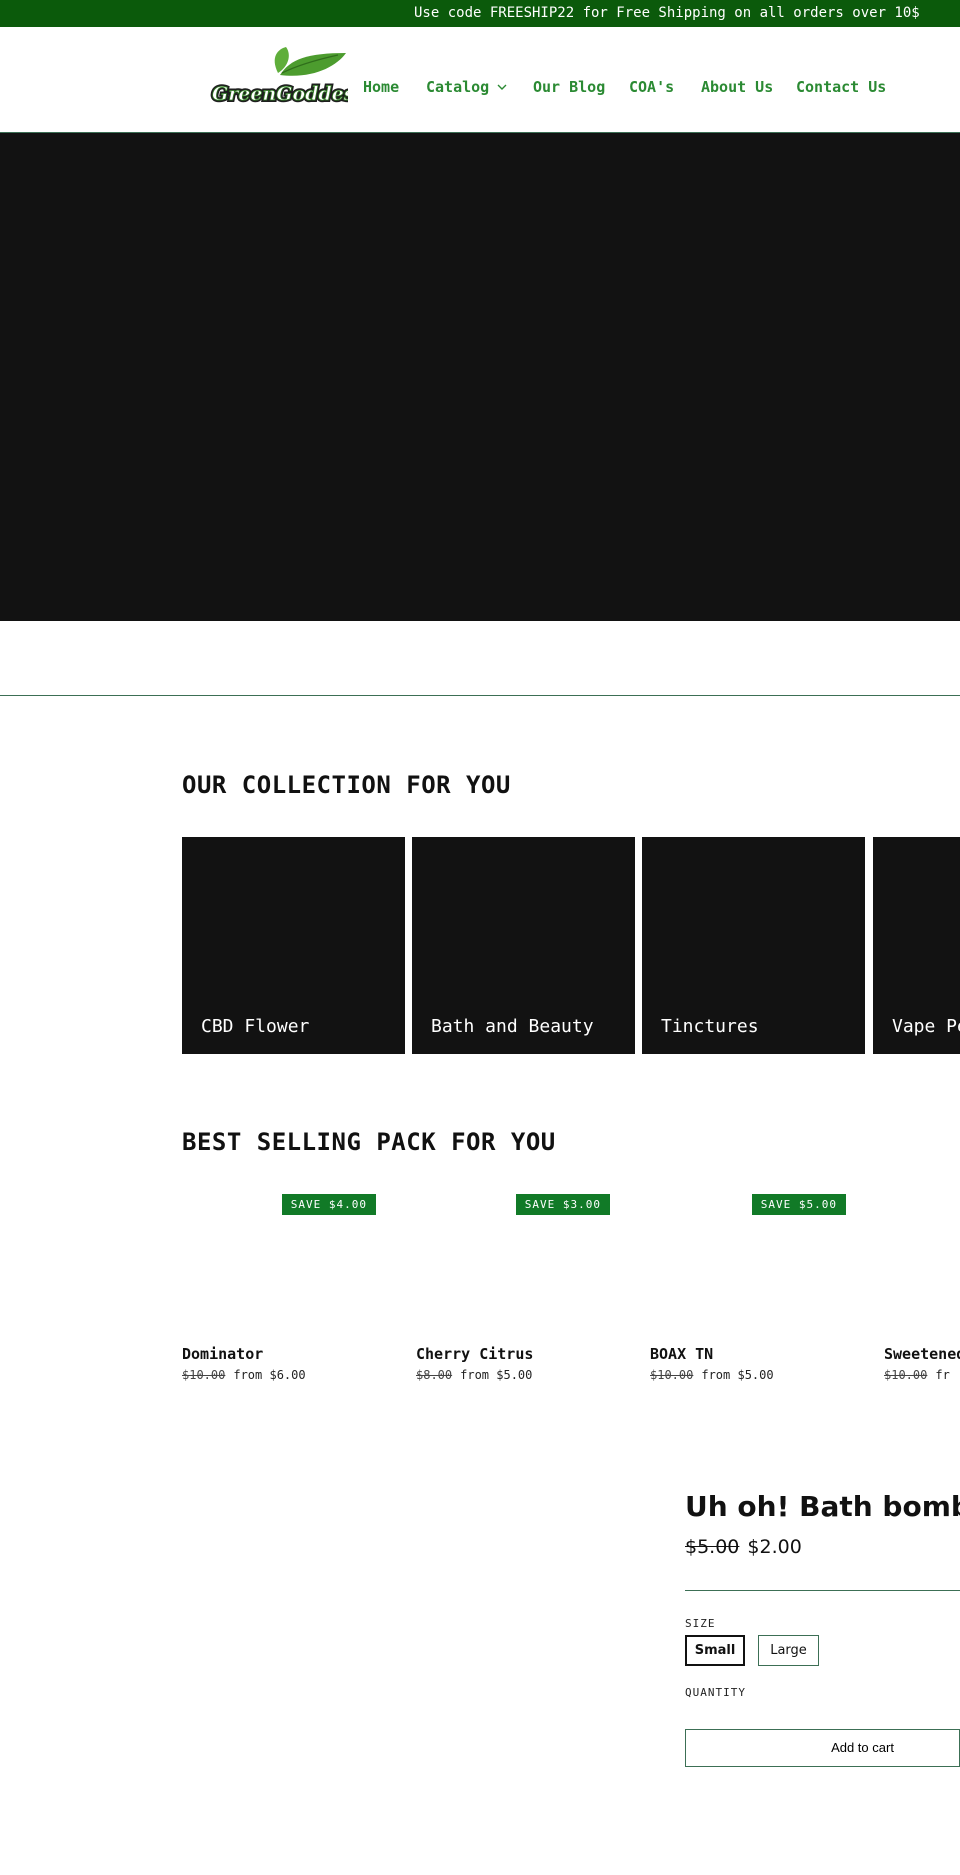  Describe the element at coordinates (458, 87) in the screenshot. I see `nav-catalog-label: Catalog` at that location.